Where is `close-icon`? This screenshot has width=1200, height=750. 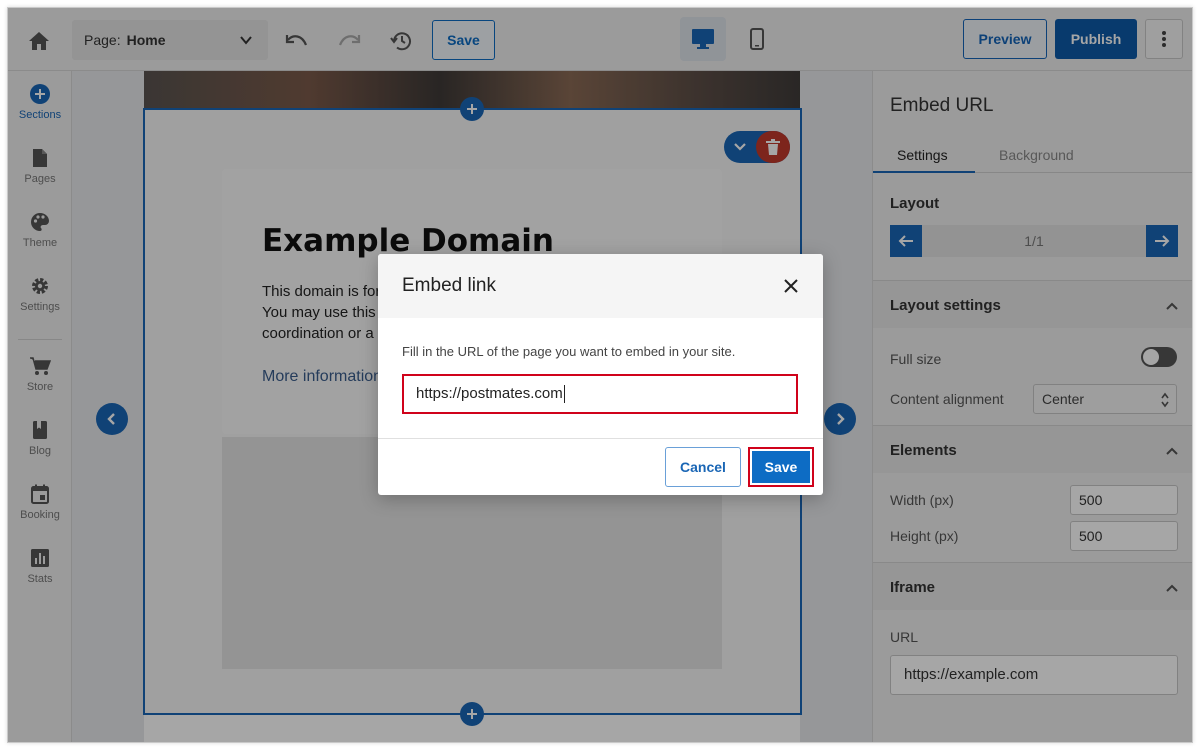 close-icon is located at coordinates (791, 286).